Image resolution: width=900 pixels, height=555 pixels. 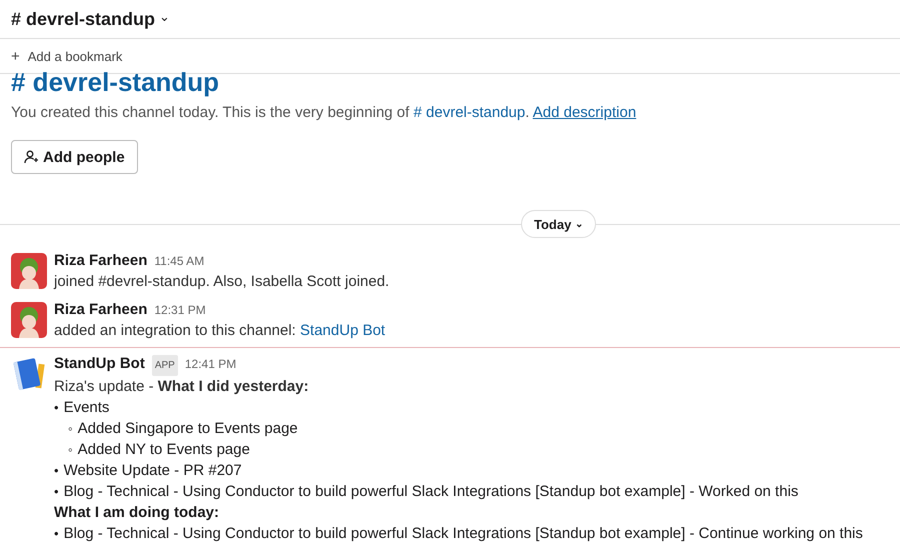 I want to click on list-item-text: Added NY to Events page, so click(x=164, y=450).